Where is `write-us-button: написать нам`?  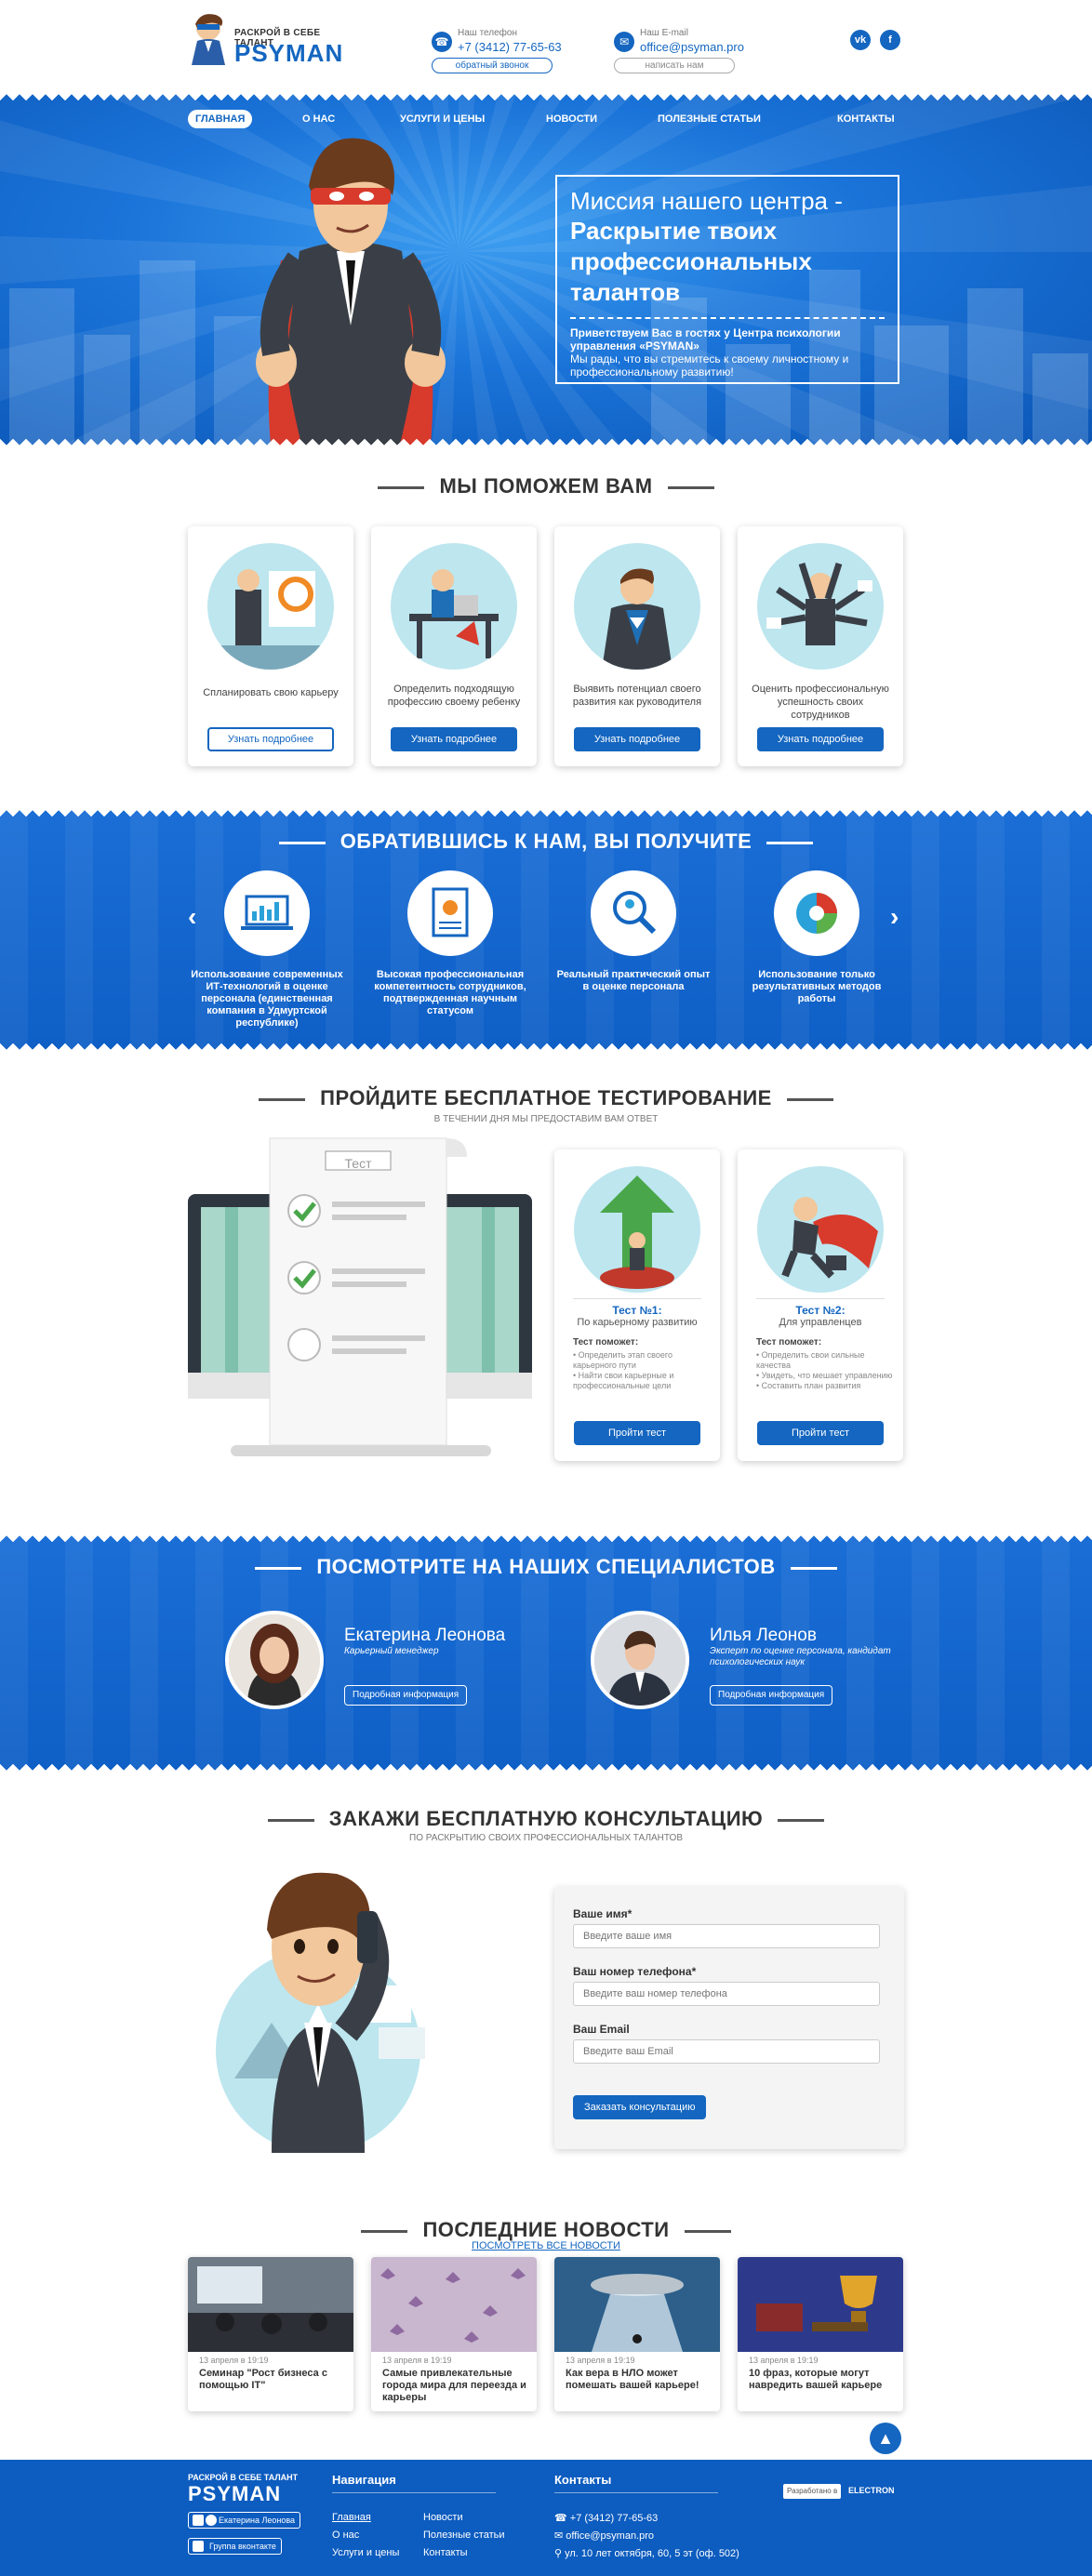 write-us-button: написать нам is located at coordinates (674, 65).